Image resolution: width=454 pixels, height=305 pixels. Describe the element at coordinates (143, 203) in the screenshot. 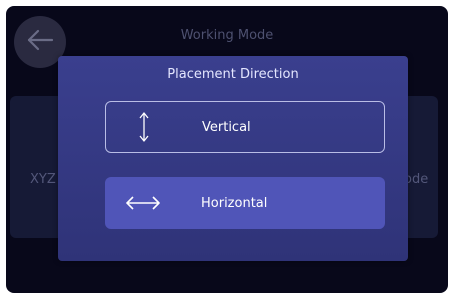

I see `horizontal-arrows-icon` at that location.